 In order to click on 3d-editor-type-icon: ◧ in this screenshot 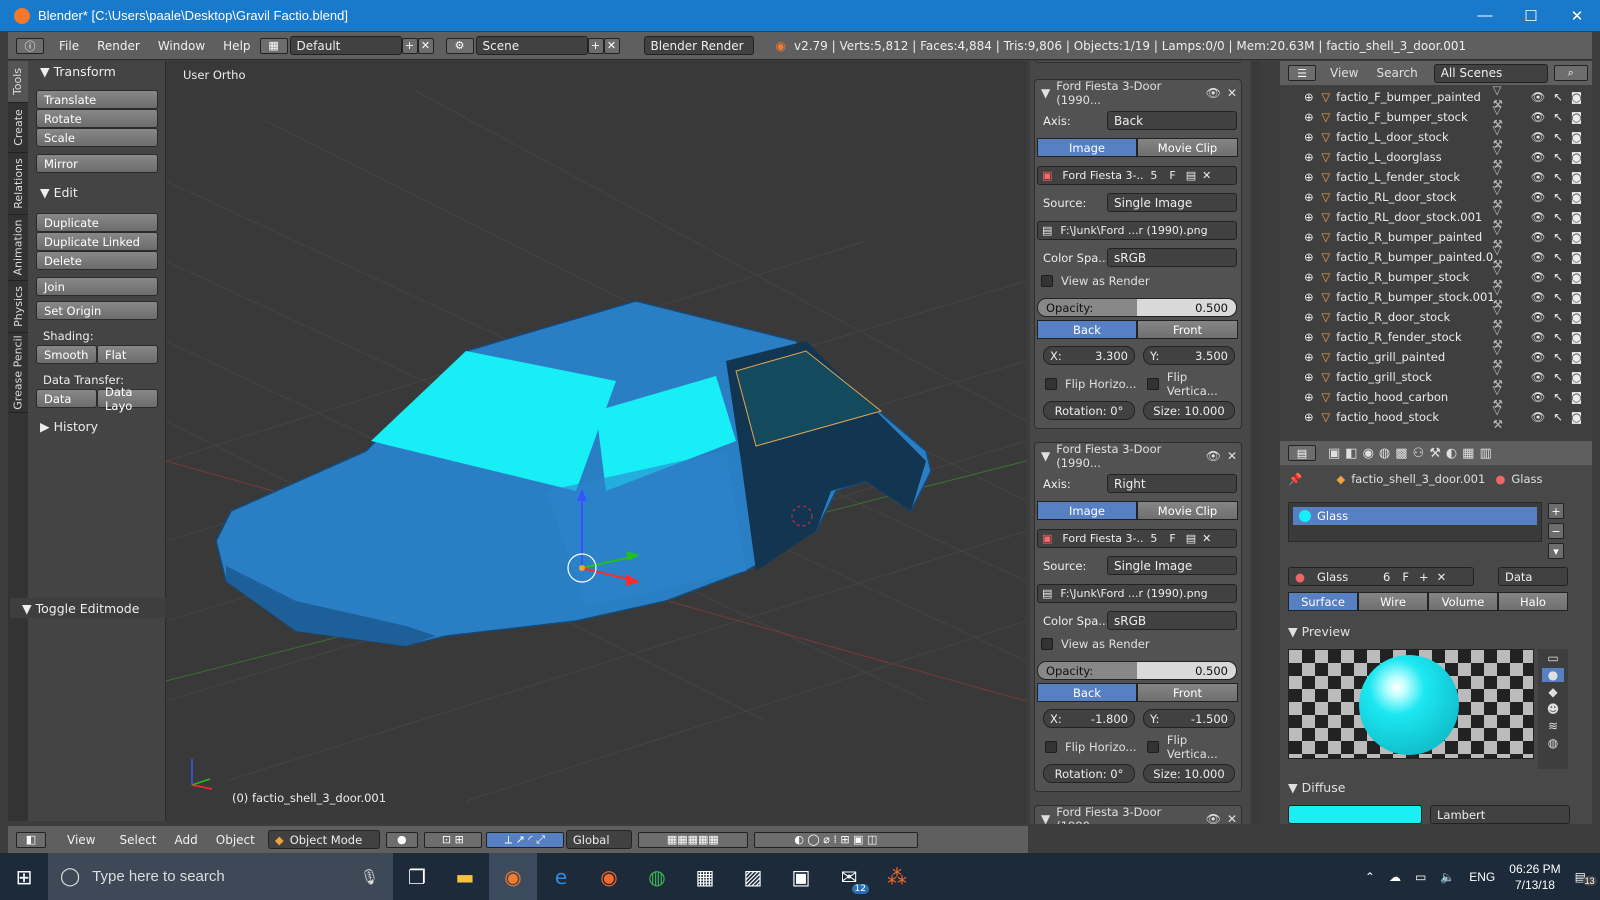, I will do `click(31, 839)`.